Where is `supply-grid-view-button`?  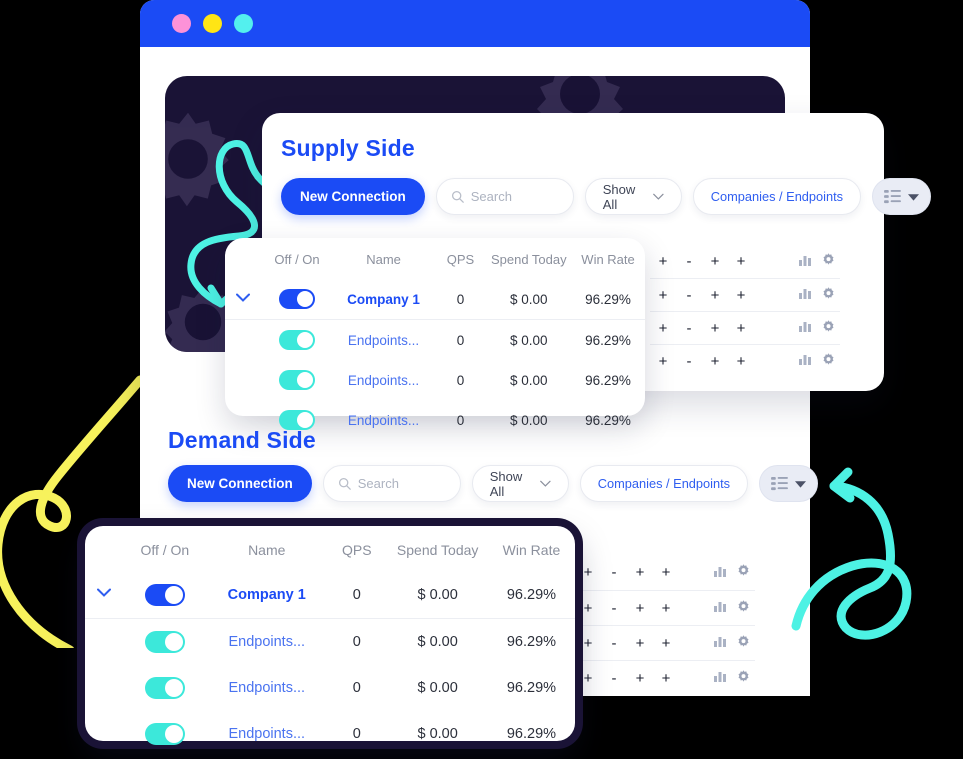
supply-grid-view-button is located at coordinates (902, 196).